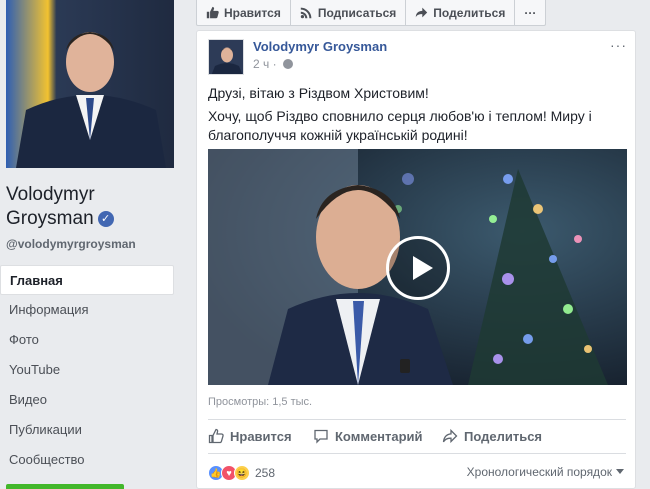 This screenshot has width=650, height=489. What do you see at coordinates (265, 473) in the screenshot?
I see `reaction-count: 258` at bounding box center [265, 473].